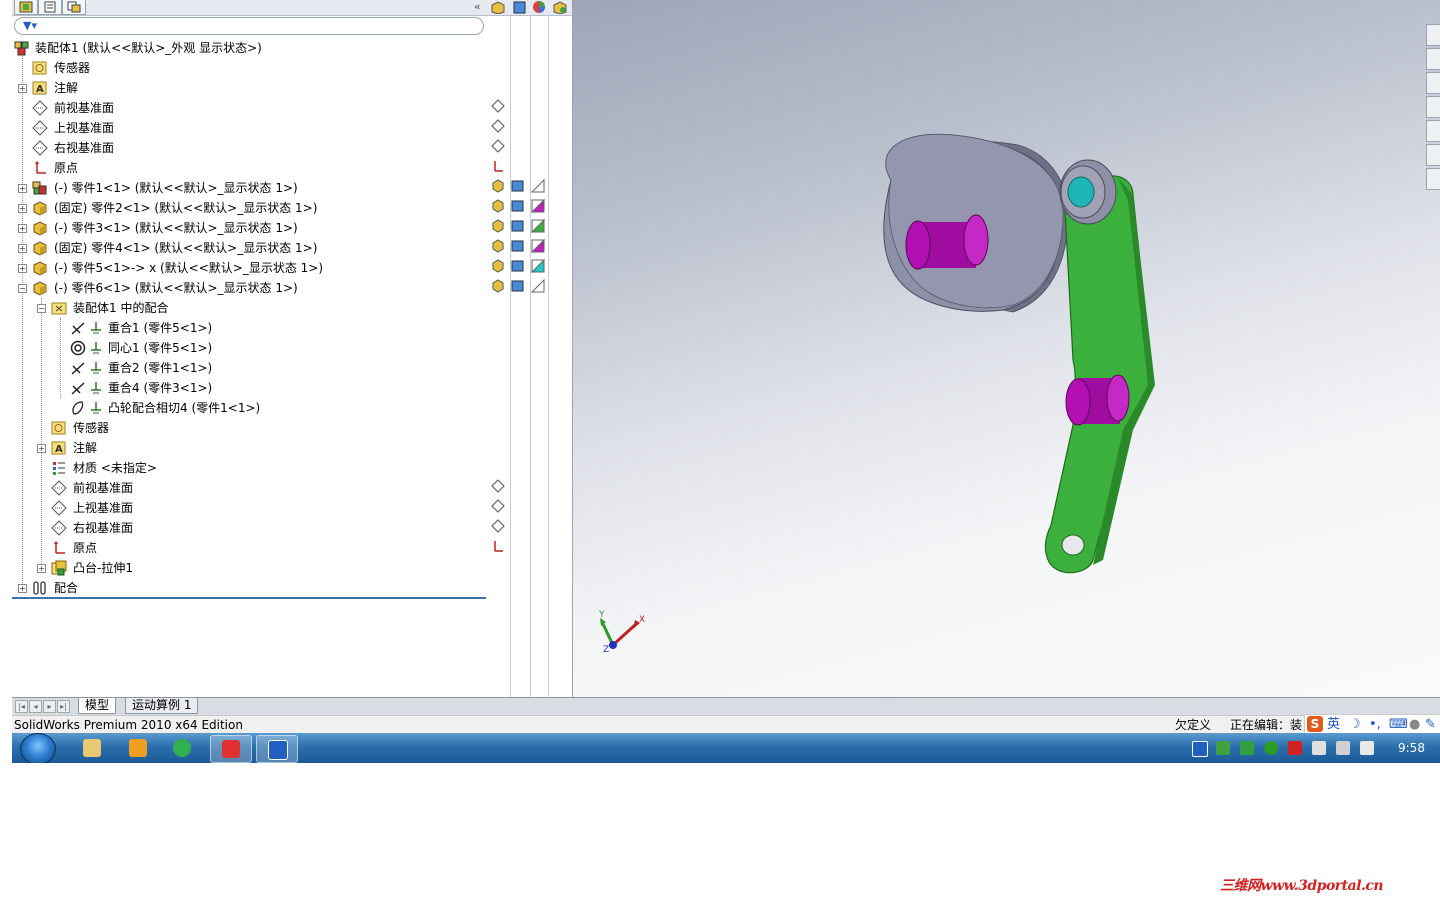 This screenshot has width=1440, height=900. I want to click on ground-icon, so click(96, 408).